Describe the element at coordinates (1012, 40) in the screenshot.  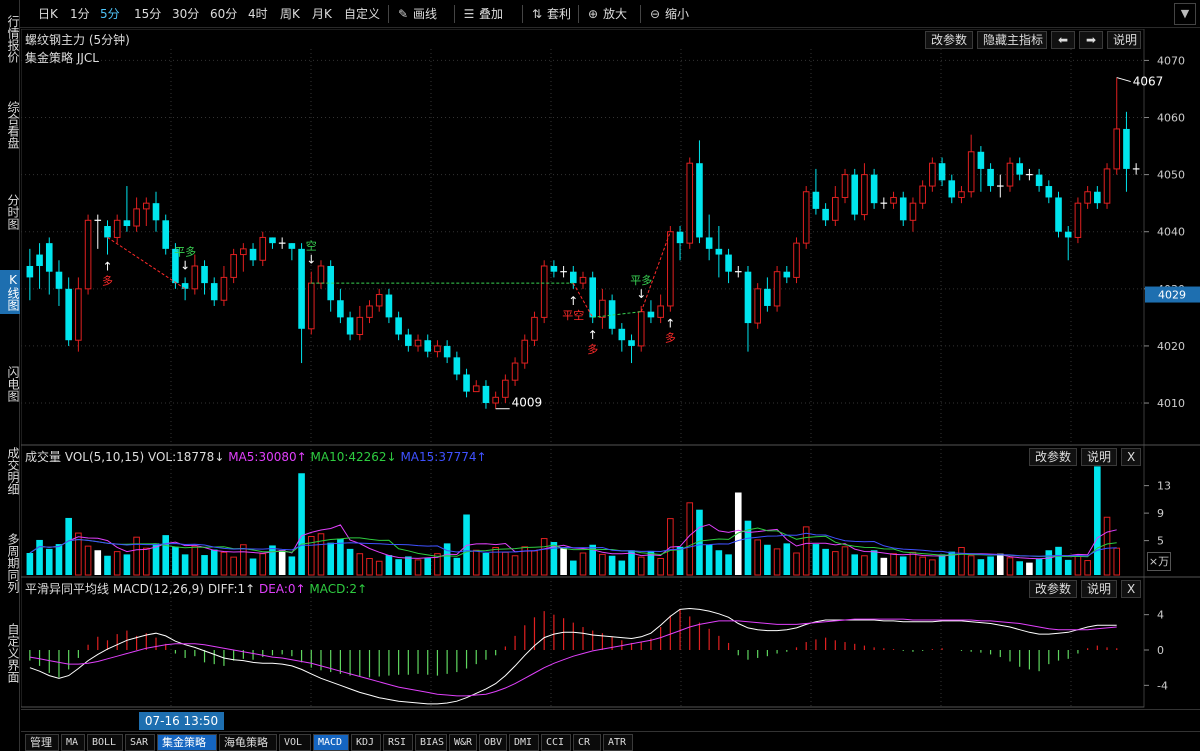
I see `main-button-1: 隐藏主指标` at that location.